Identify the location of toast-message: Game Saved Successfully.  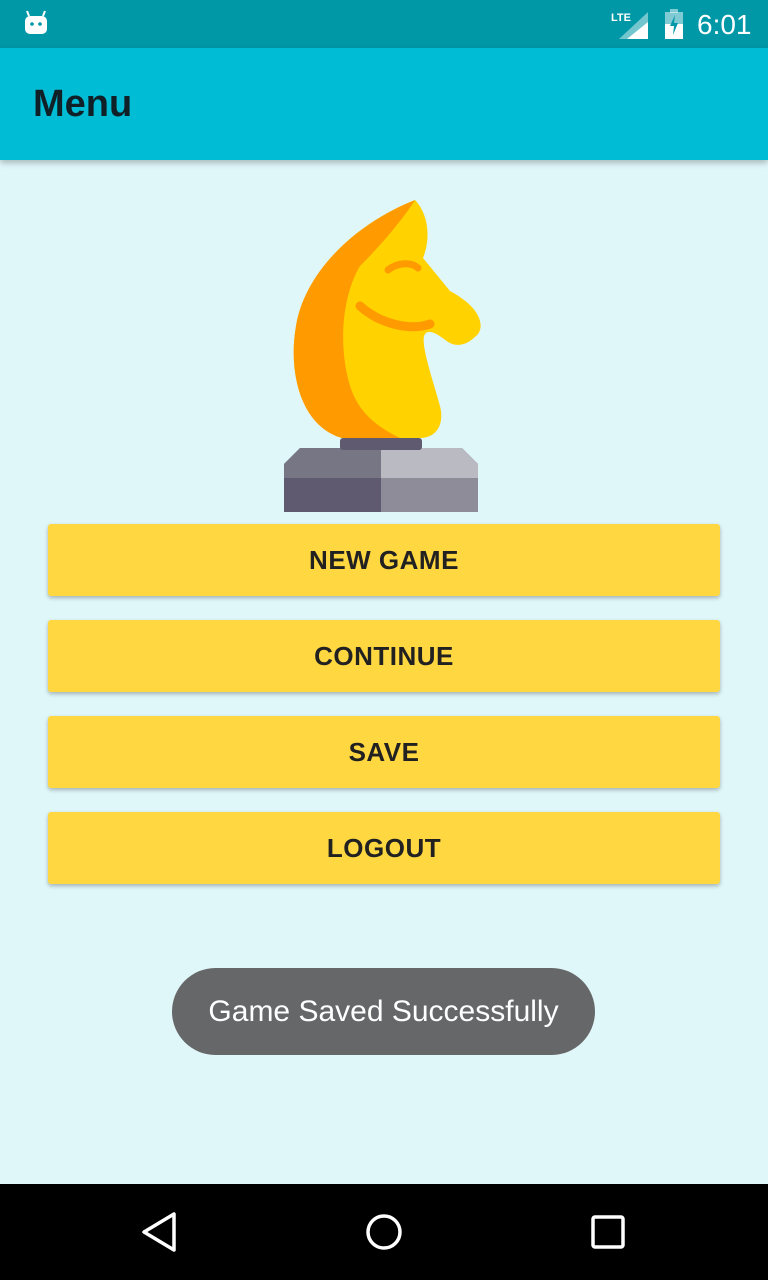
(383, 1011).